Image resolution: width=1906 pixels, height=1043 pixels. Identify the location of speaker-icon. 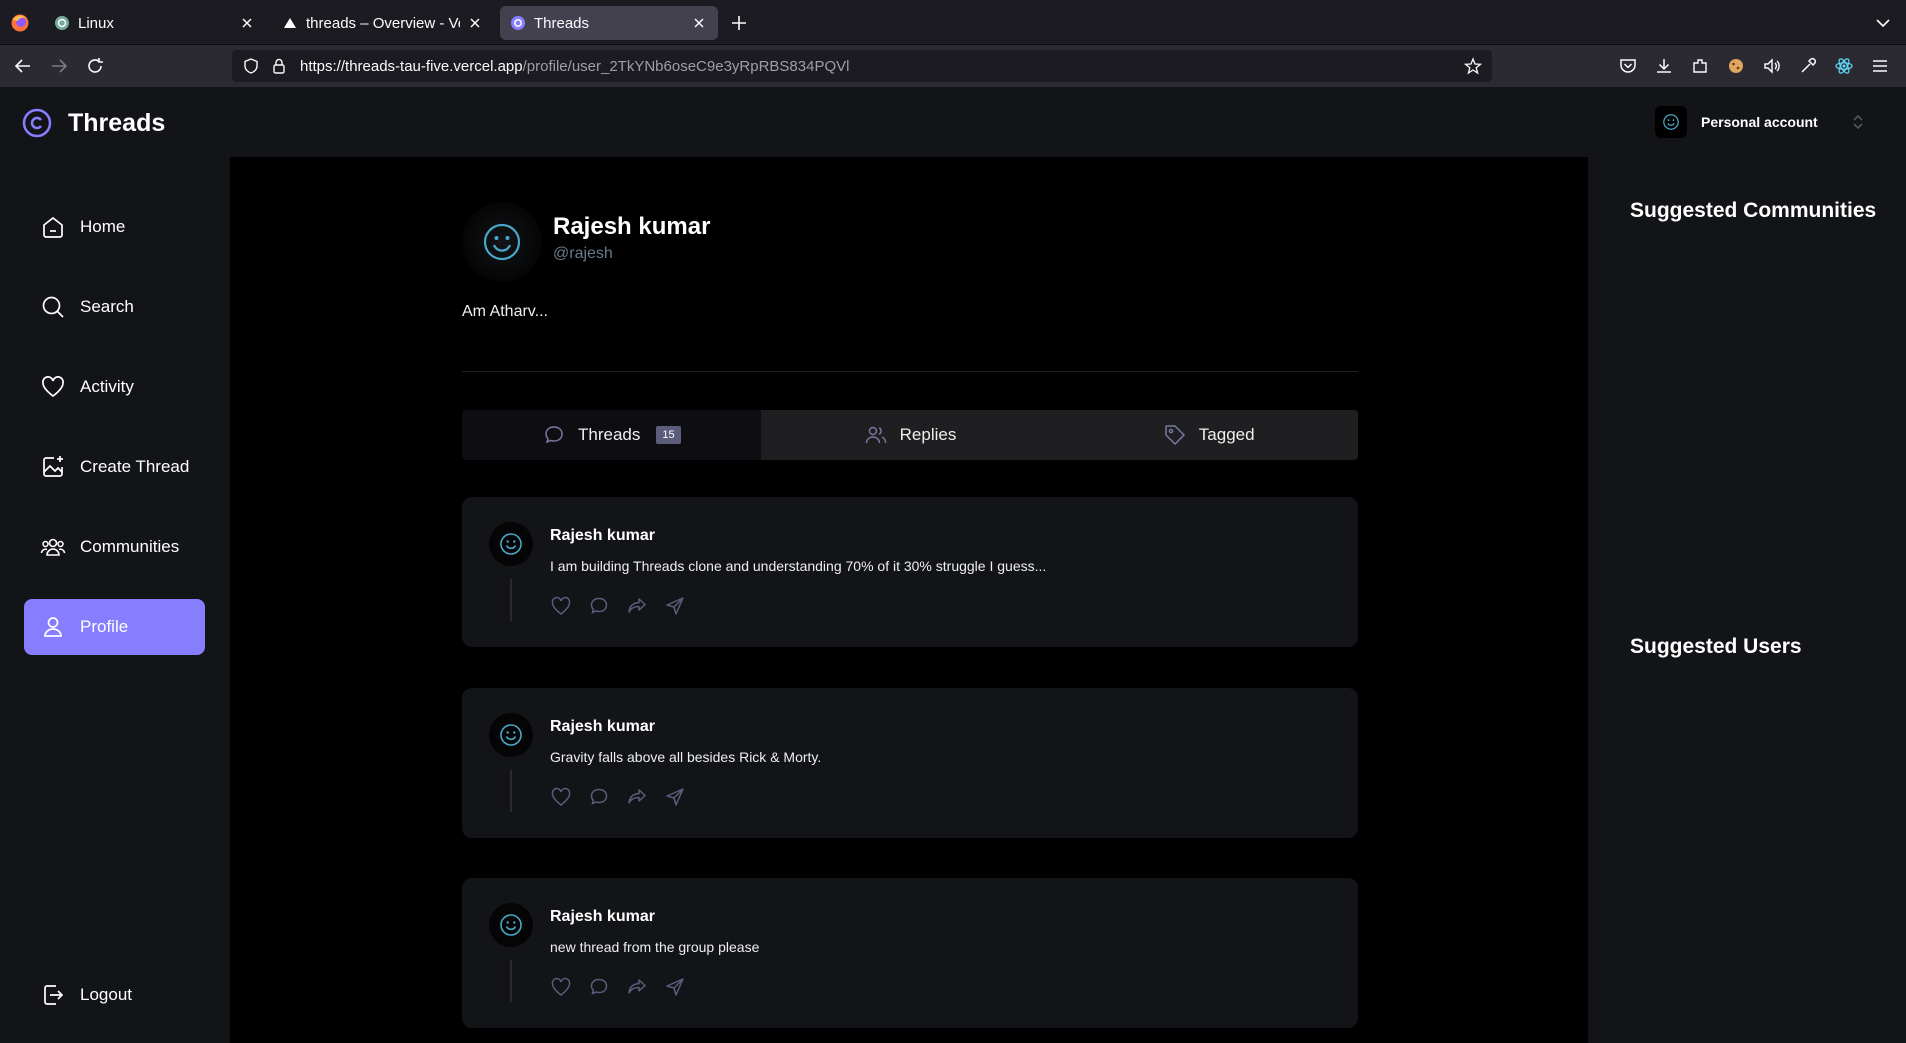
(1772, 66).